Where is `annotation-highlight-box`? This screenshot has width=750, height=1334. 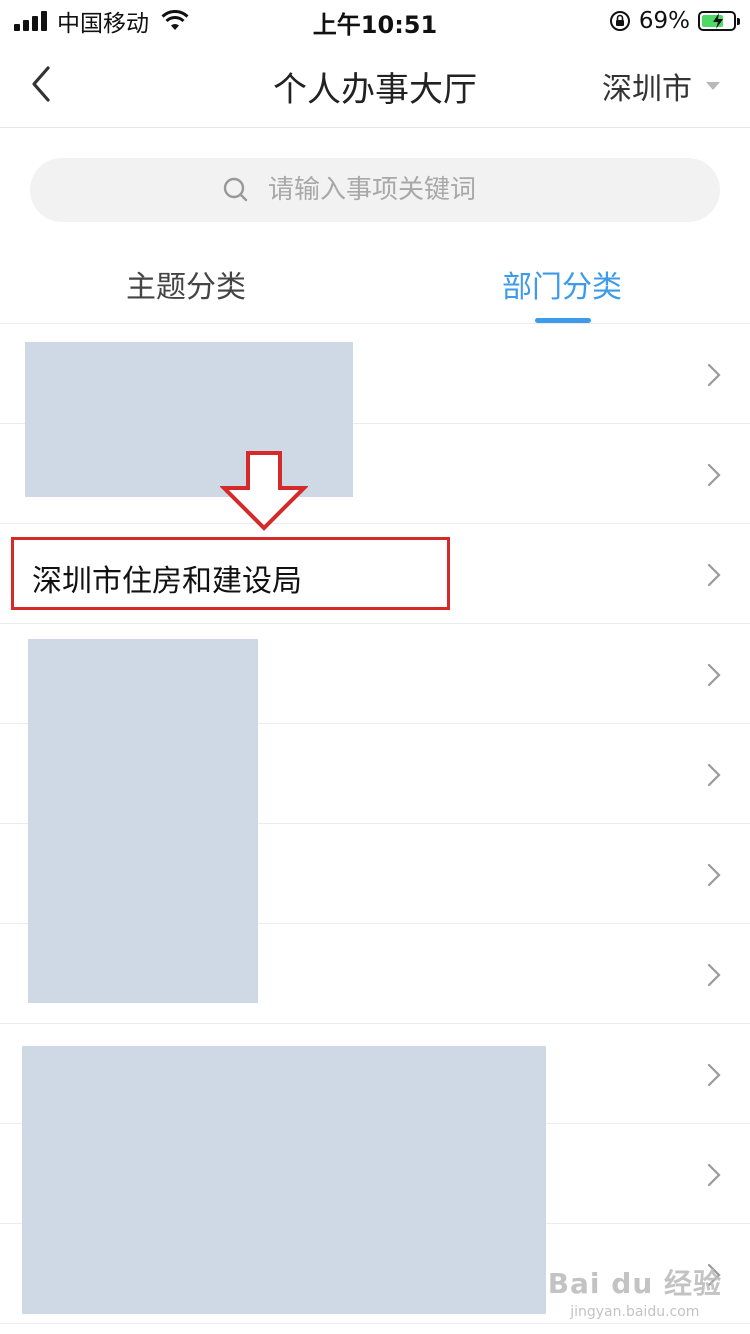 annotation-highlight-box is located at coordinates (230, 573).